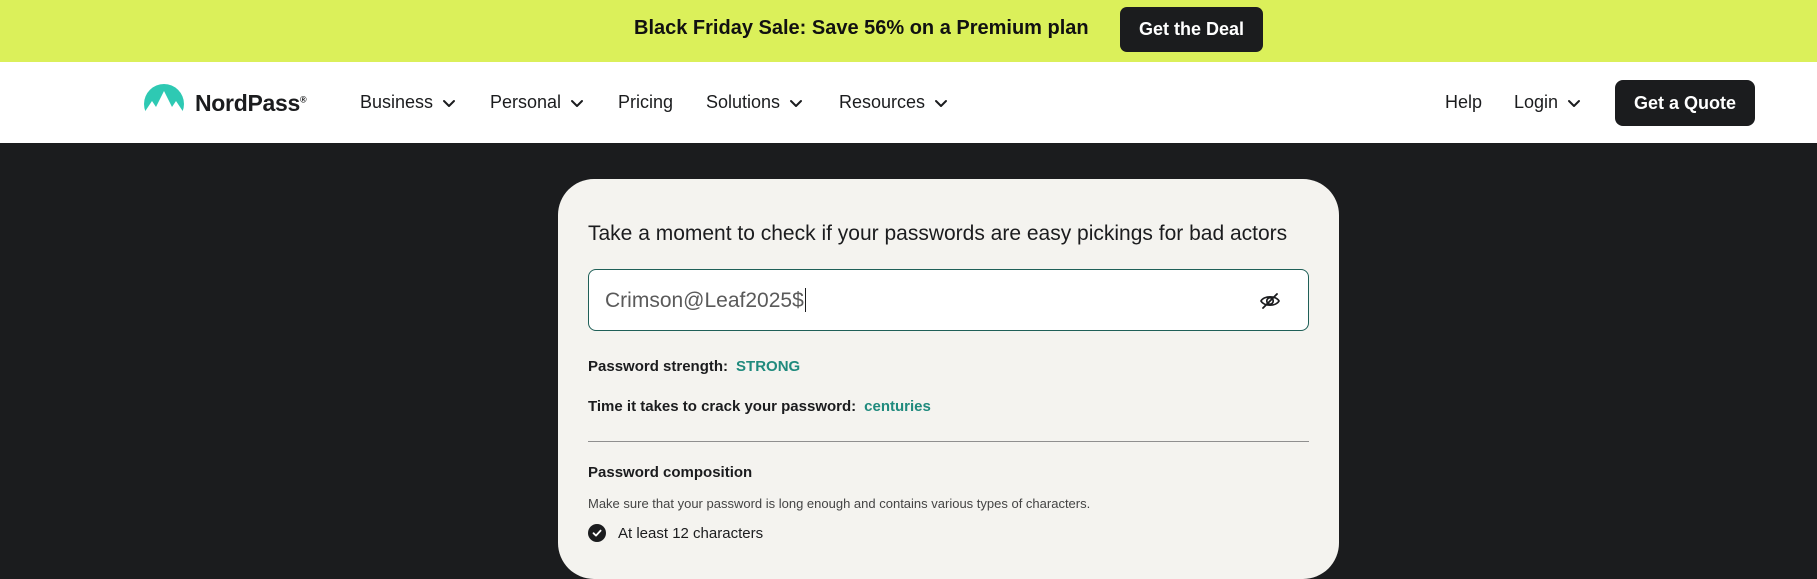  I want to click on nav-business-label: Business, so click(397, 102).